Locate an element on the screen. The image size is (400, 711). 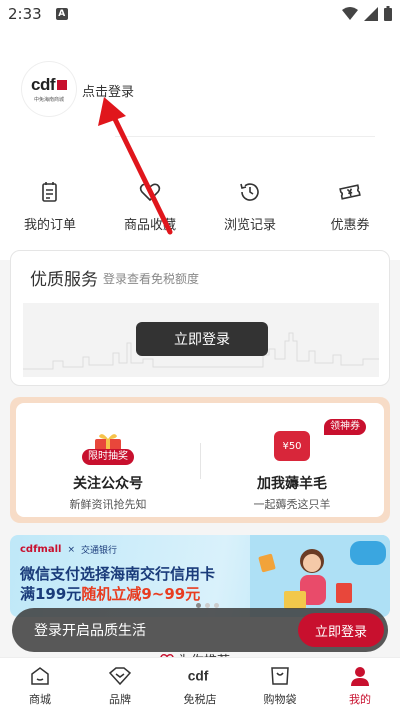
favorite-icon is located at coordinates (150, 192).